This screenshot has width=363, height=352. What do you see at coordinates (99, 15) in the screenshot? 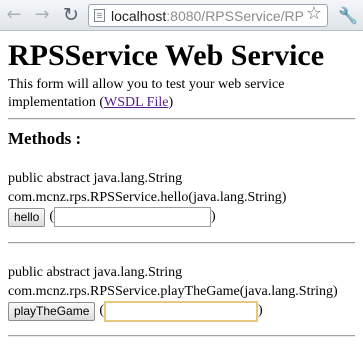
I see `page-icon` at bounding box center [99, 15].